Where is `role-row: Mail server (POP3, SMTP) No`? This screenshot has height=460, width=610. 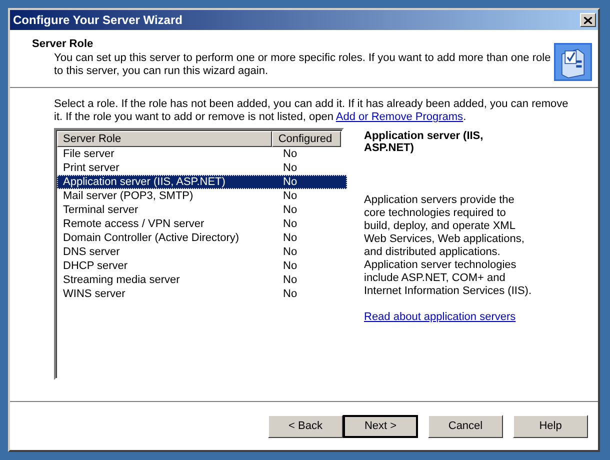
role-row: Mail server (POP3, SMTP) No is located at coordinates (202, 196).